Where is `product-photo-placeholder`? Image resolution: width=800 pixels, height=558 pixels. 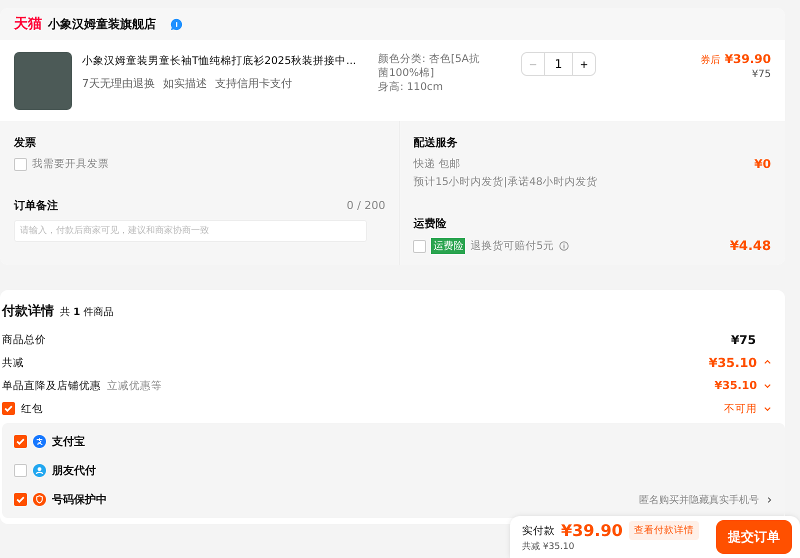 product-photo-placeholder is located at coordinates (43, 81).